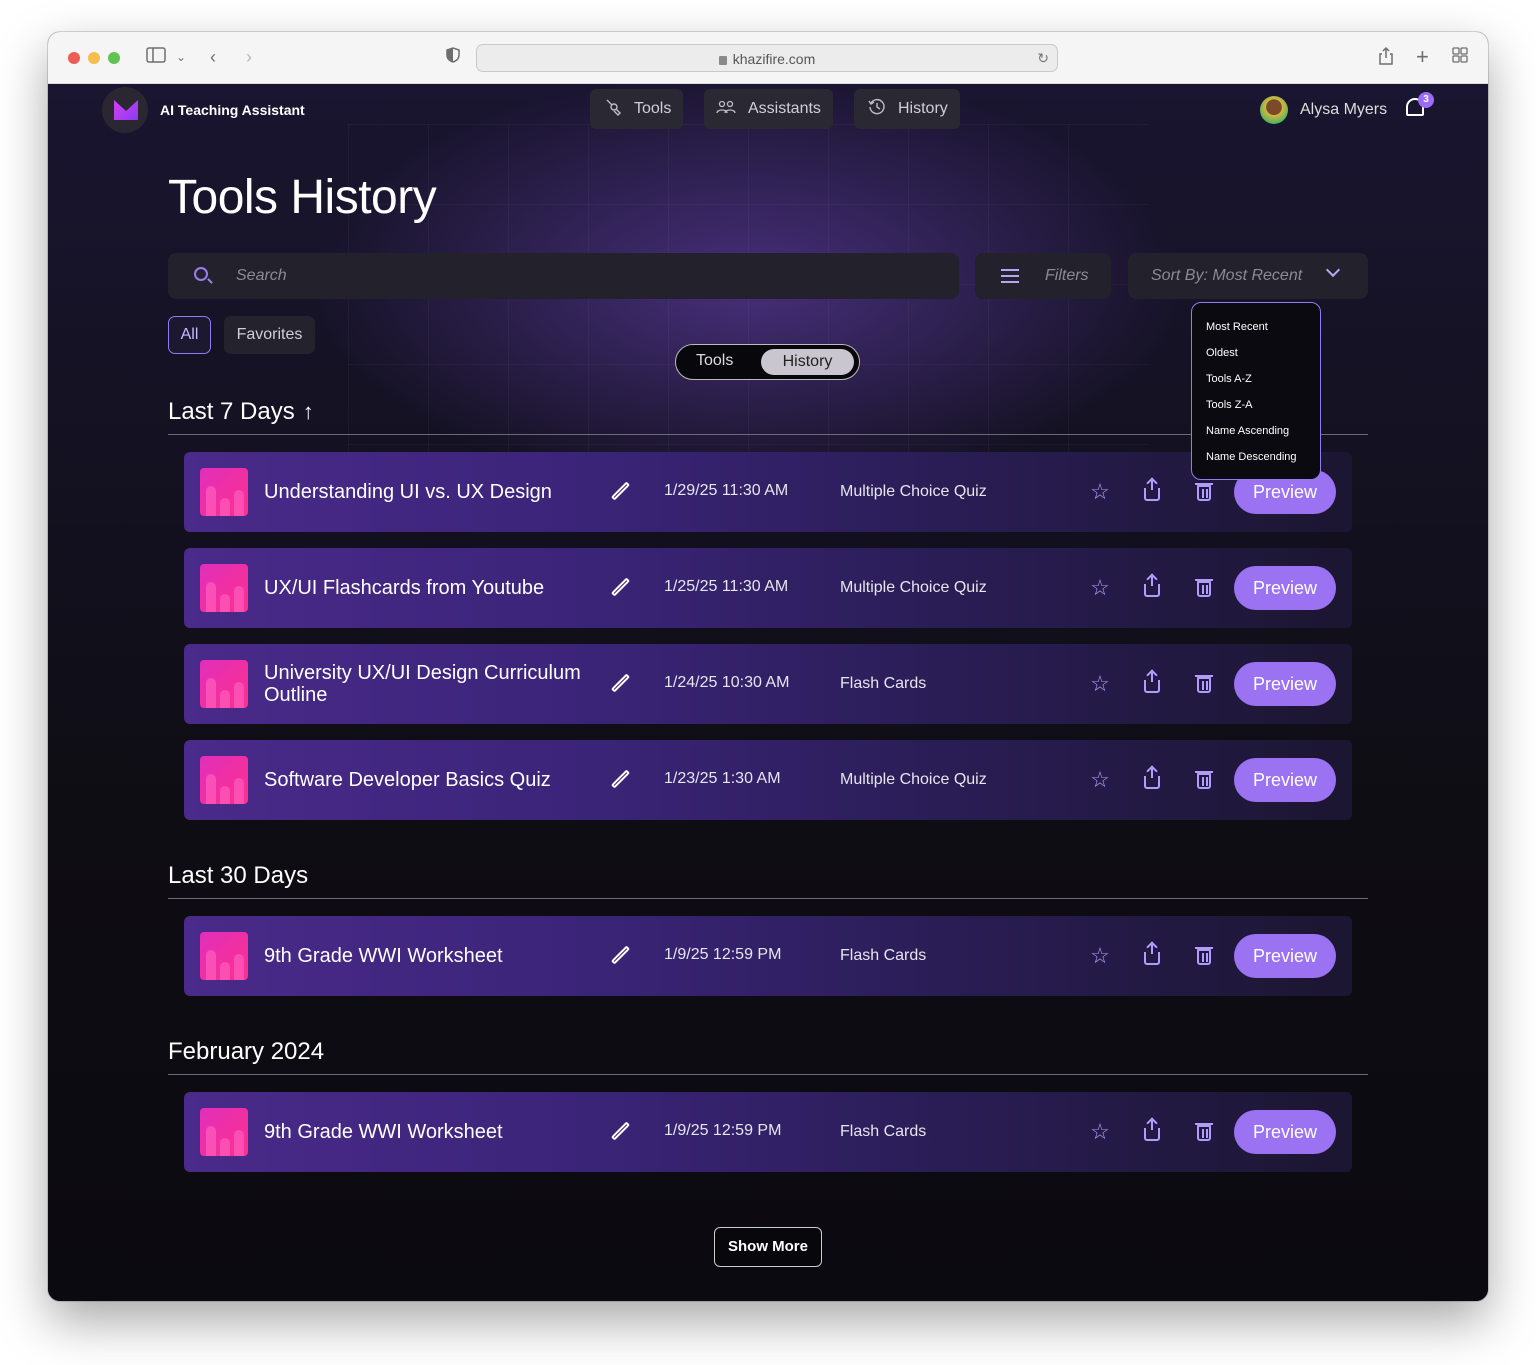  I want to click on url-text: khazifire.com, so click(774, 59).